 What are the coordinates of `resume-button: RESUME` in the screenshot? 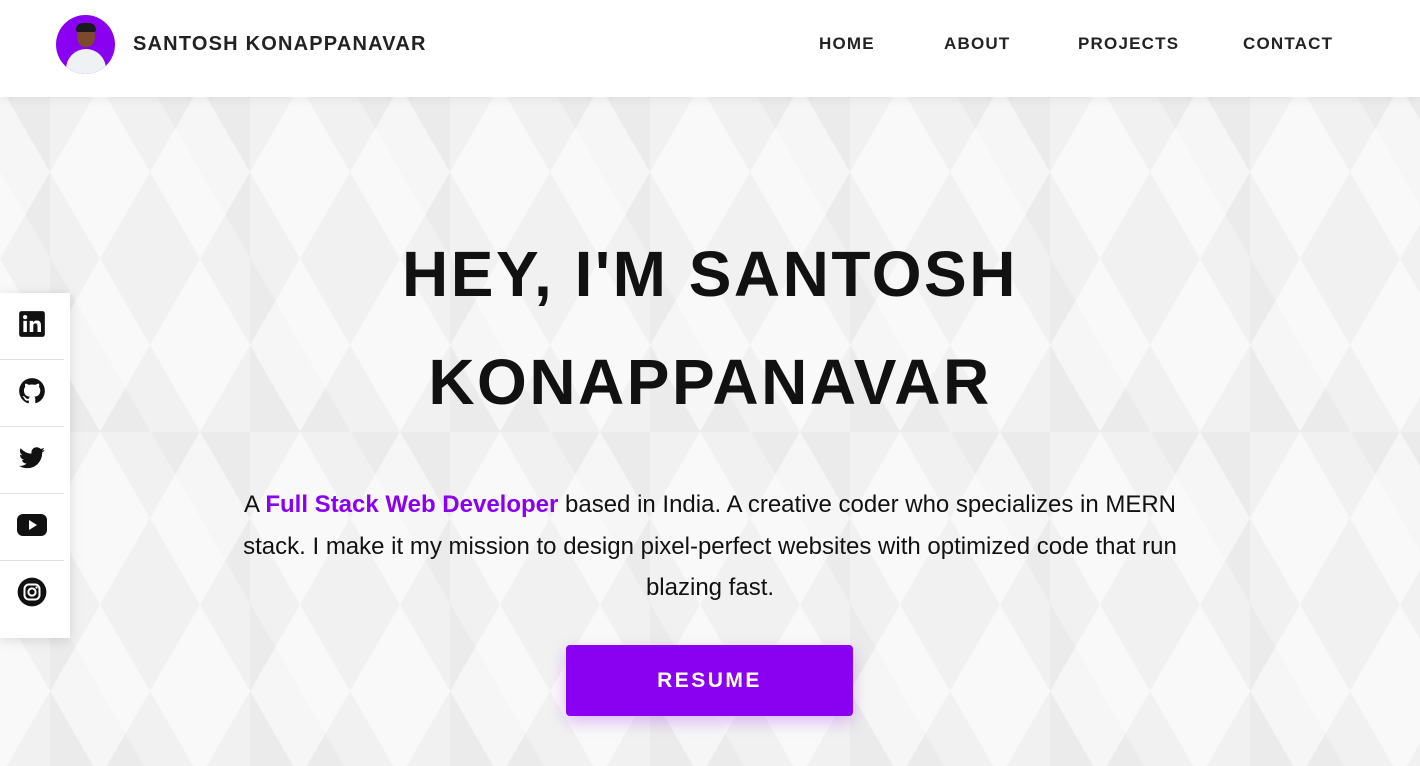 It's located at (709, 680).